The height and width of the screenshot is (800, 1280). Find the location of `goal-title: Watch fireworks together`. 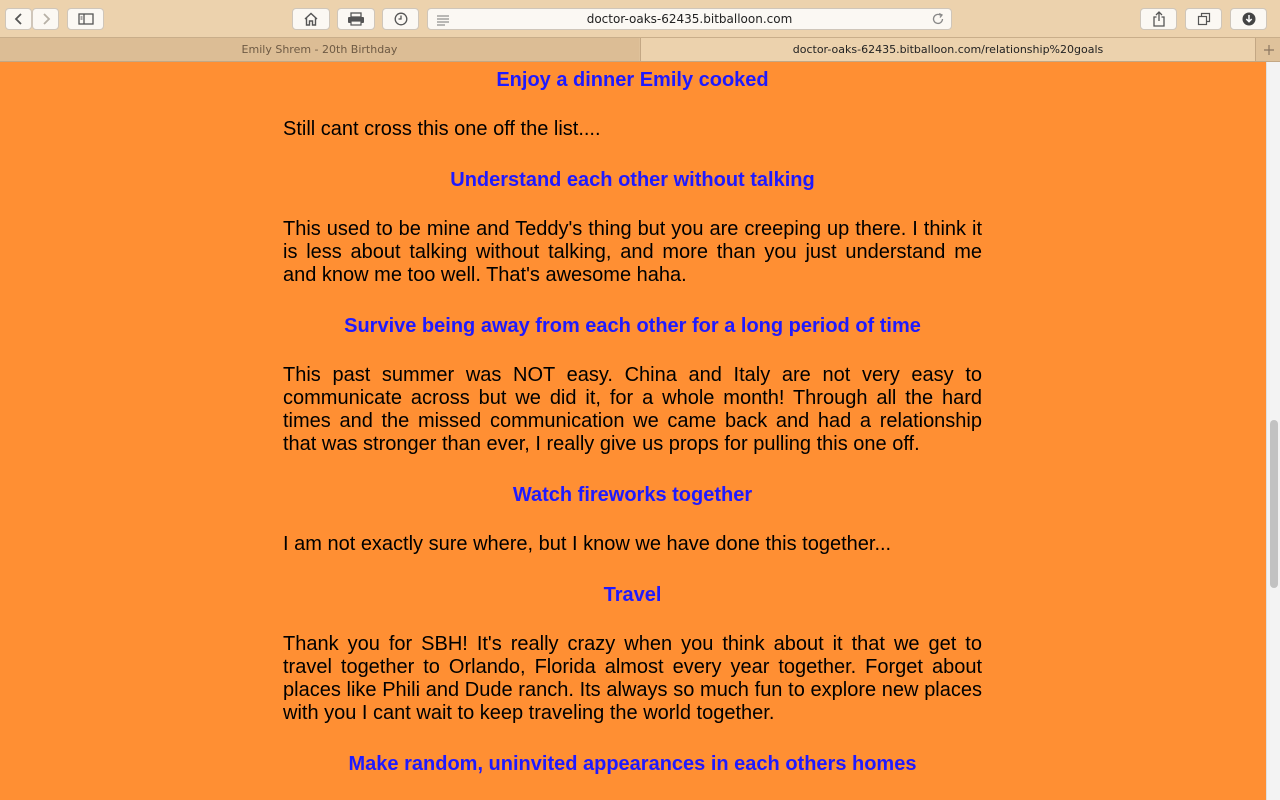

goal-title: Watch fireworks together is located at coordinates (632, 495).